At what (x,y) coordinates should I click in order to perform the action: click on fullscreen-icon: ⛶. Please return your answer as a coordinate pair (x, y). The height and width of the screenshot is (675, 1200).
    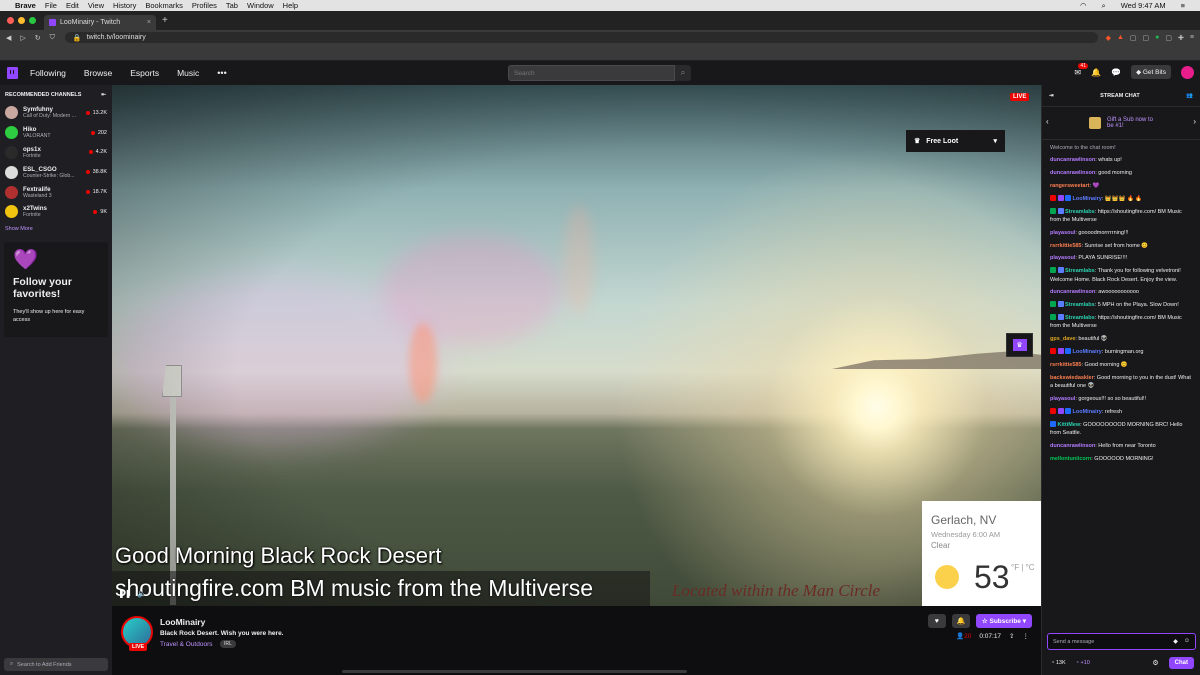
    Looking at the image, I should click on (1030, 595).